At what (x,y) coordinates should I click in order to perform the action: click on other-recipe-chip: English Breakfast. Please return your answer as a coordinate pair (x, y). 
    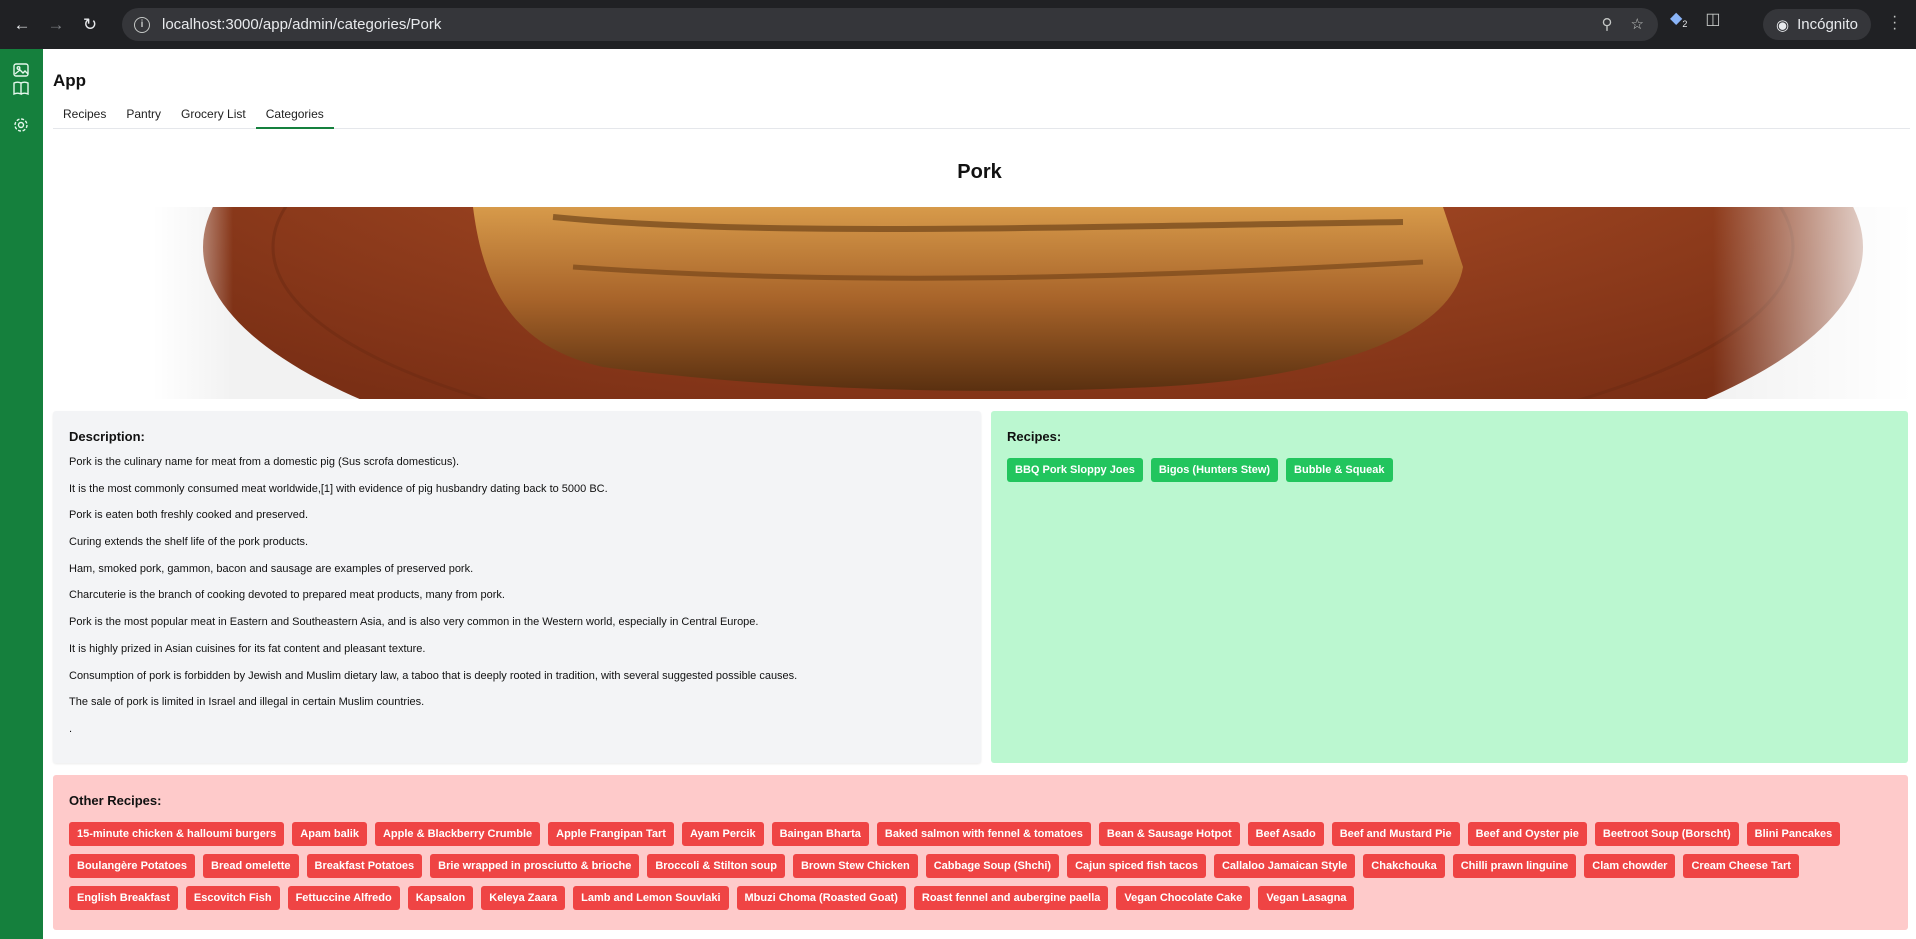
    Looking at the image, I should click on (123, 898).